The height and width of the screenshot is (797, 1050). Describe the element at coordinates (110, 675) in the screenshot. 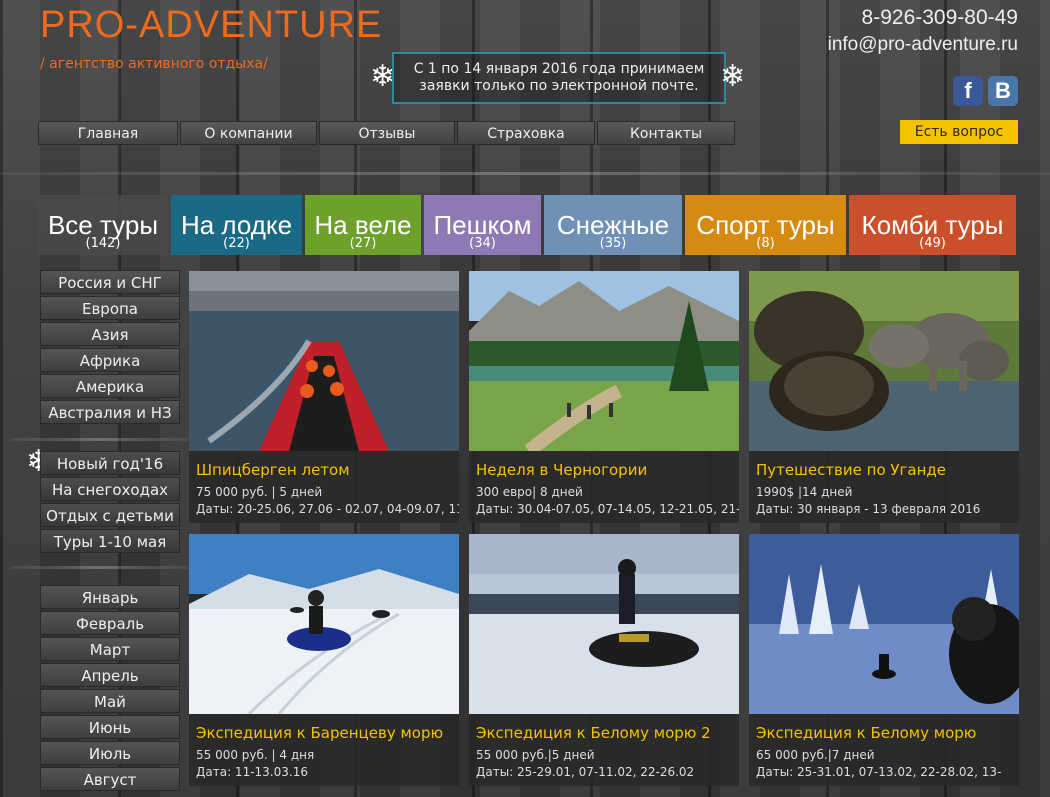

I see `month-april: Апрель` at that location.